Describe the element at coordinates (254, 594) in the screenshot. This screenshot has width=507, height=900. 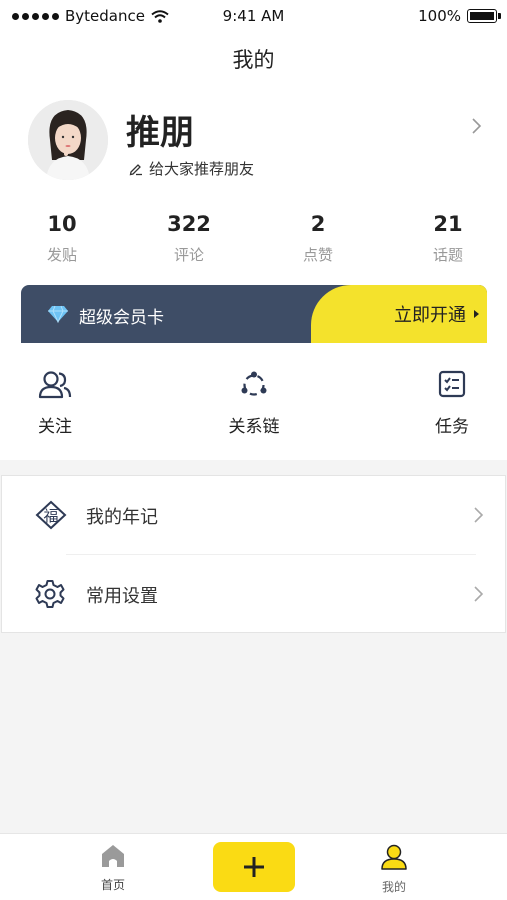
I see `menu-item-settings: 常用设置` at that location.